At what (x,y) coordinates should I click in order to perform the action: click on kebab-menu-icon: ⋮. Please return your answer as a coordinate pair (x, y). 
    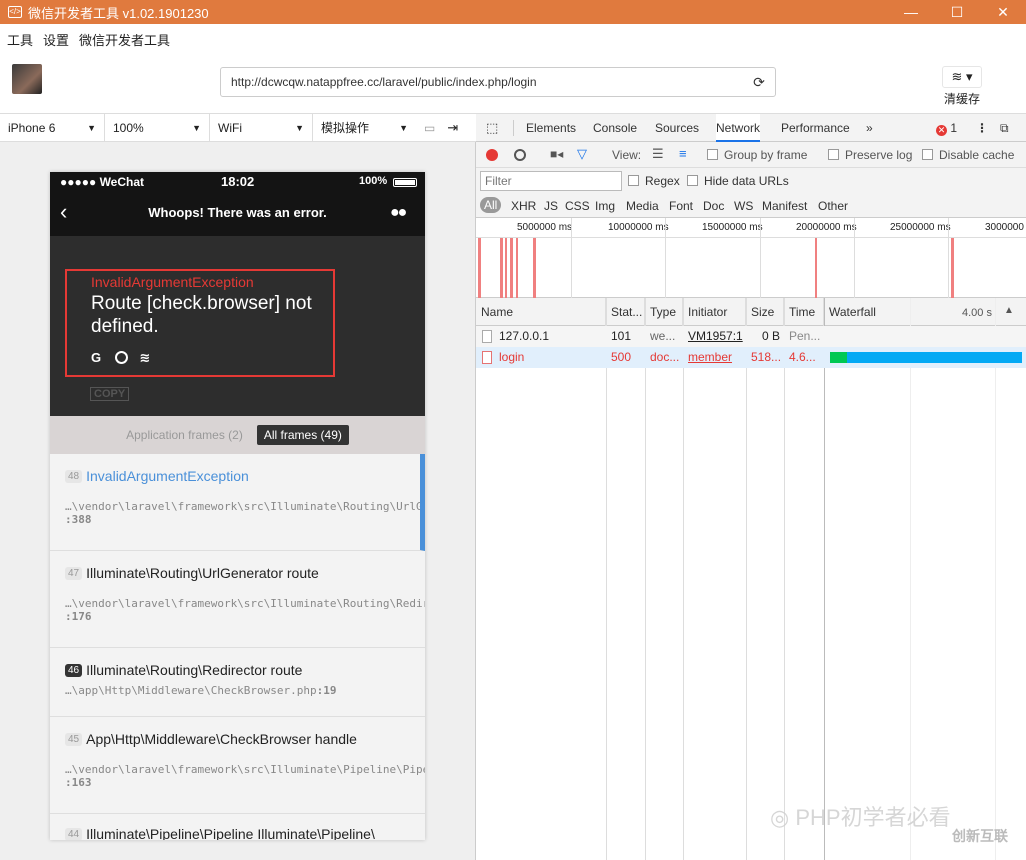
    Looking at the image, I should click on (982, 128).